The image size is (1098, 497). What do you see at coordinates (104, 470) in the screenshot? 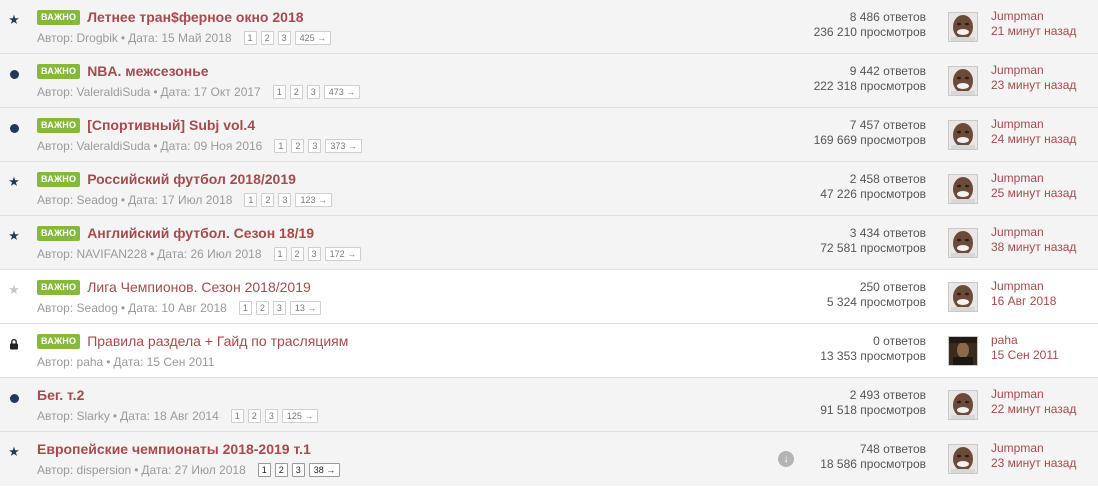
I see `author-link: dispersion` at bounding box center [104, 470].